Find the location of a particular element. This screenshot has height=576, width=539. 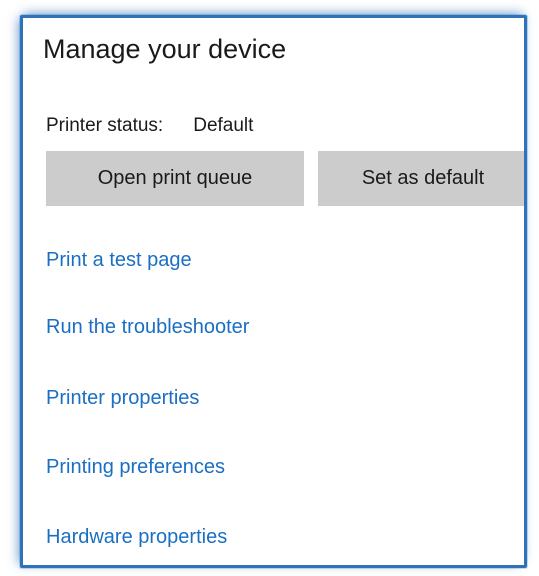

printer-status-row: Printer status: Default is located at coordinates (149, 126).